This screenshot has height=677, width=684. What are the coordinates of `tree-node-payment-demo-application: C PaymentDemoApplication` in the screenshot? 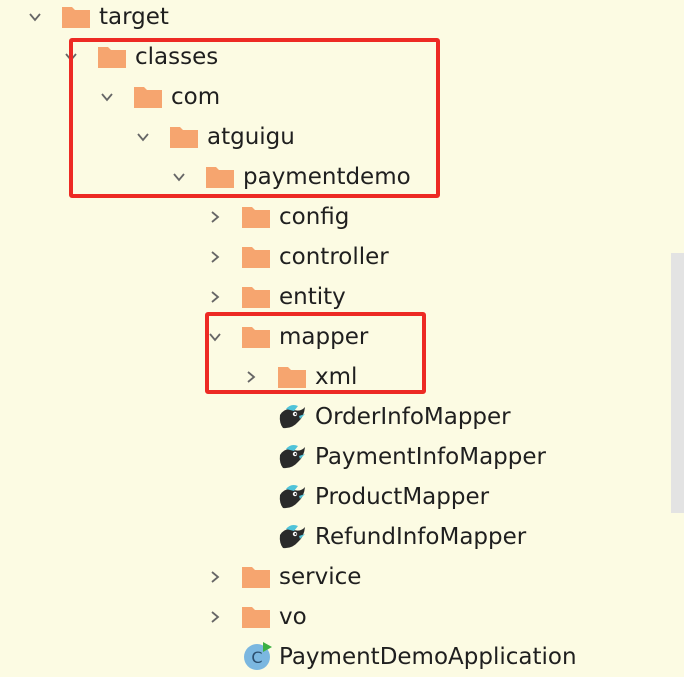 It's located at (330, 657).